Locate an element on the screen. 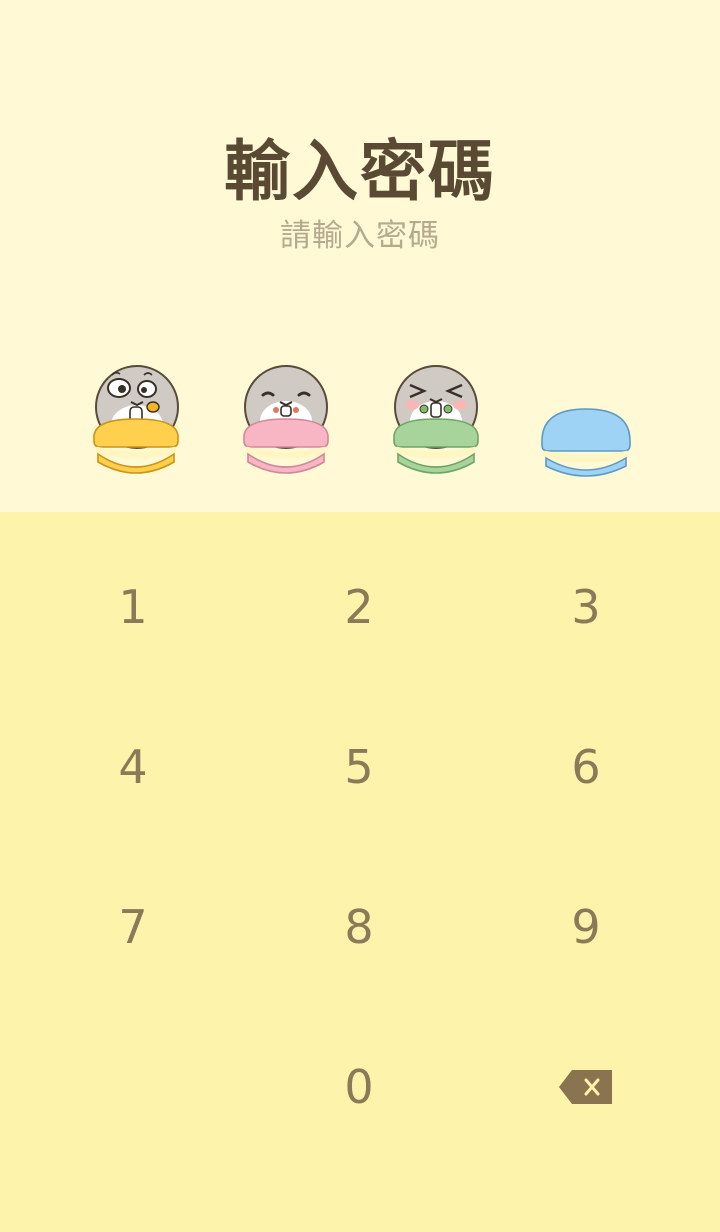 This screenshot has height=1232, width=720. key-8: 8 is located at coordinates (359, 927).